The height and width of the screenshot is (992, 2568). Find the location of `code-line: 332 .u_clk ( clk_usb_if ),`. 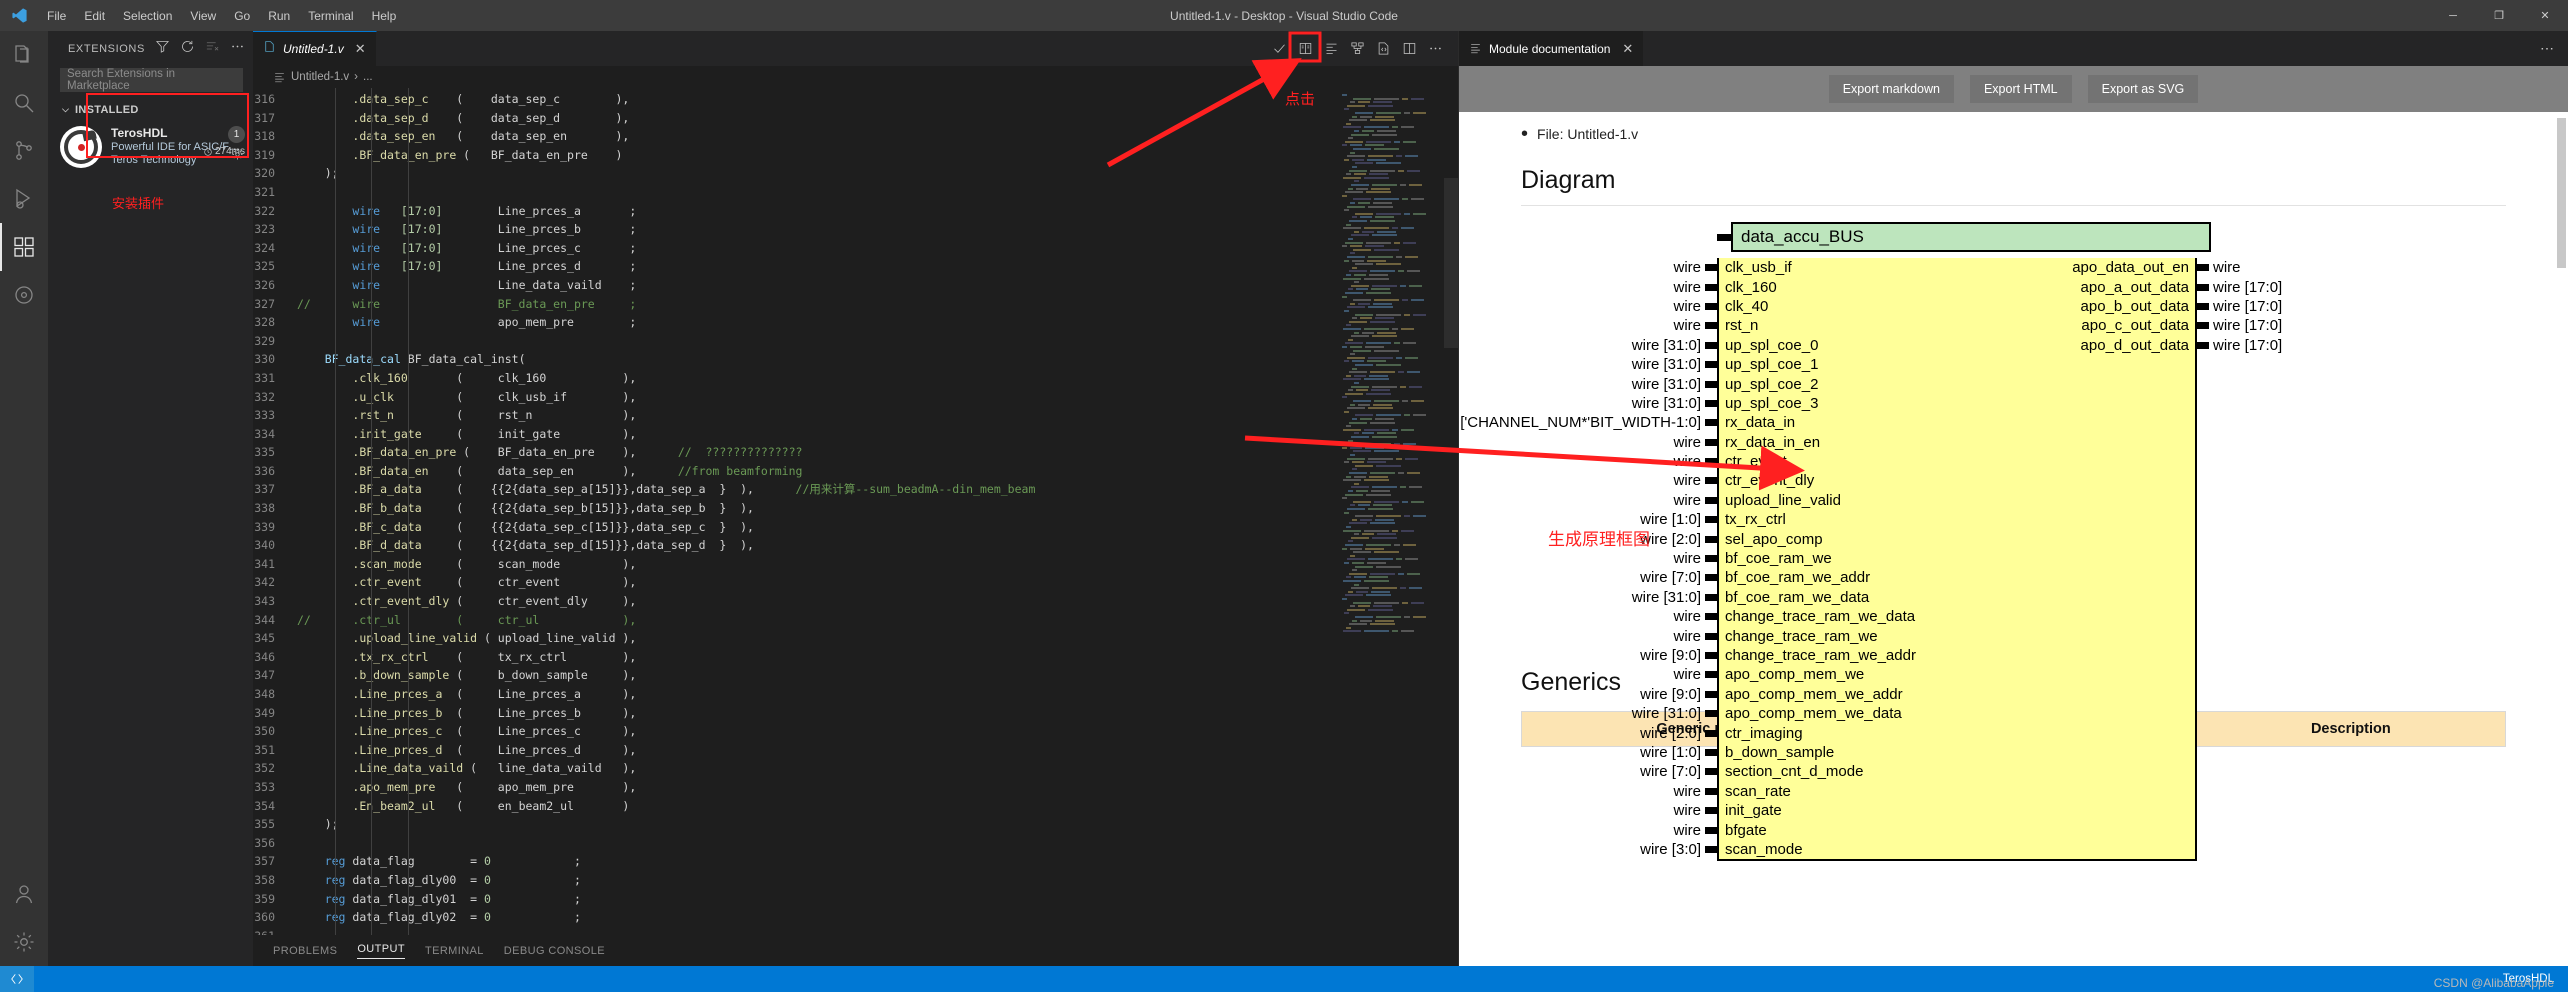

code-line: 332 .u_clk ( clk_usb_if ), is located at coordinates (795, 397).